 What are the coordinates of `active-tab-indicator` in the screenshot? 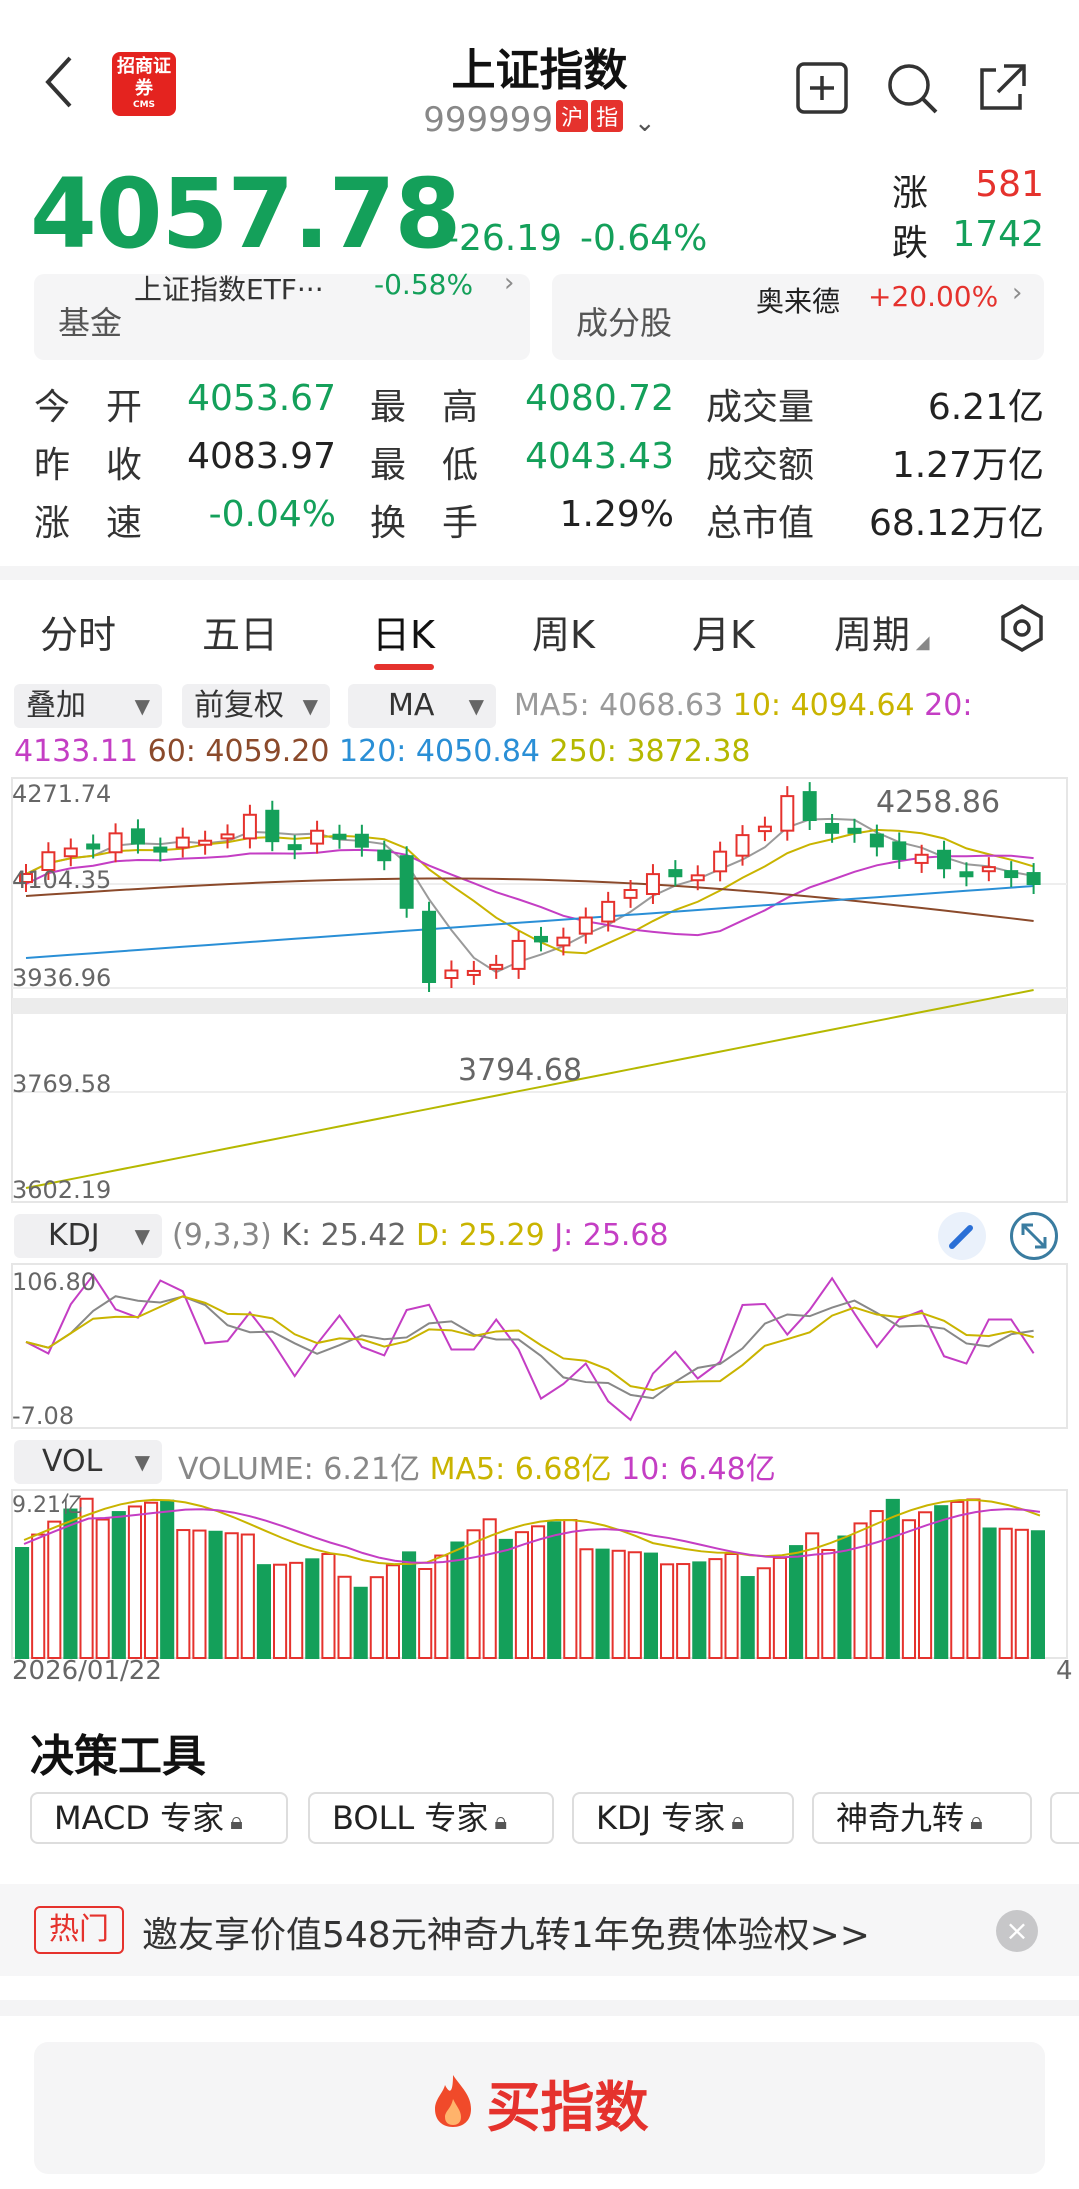 It's located at (404, 667).